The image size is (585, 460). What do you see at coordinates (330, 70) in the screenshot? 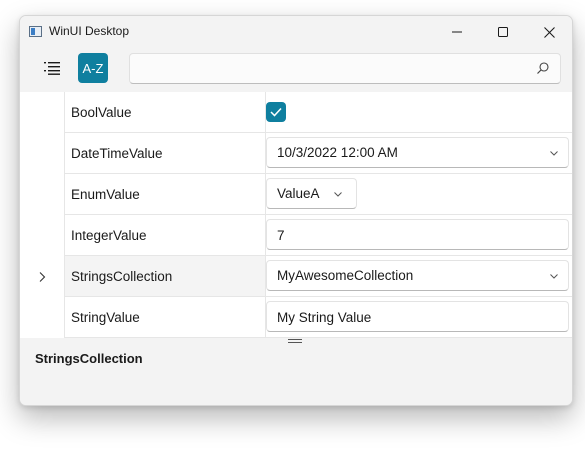
I see `search-input` at bounding box center [330, 70].